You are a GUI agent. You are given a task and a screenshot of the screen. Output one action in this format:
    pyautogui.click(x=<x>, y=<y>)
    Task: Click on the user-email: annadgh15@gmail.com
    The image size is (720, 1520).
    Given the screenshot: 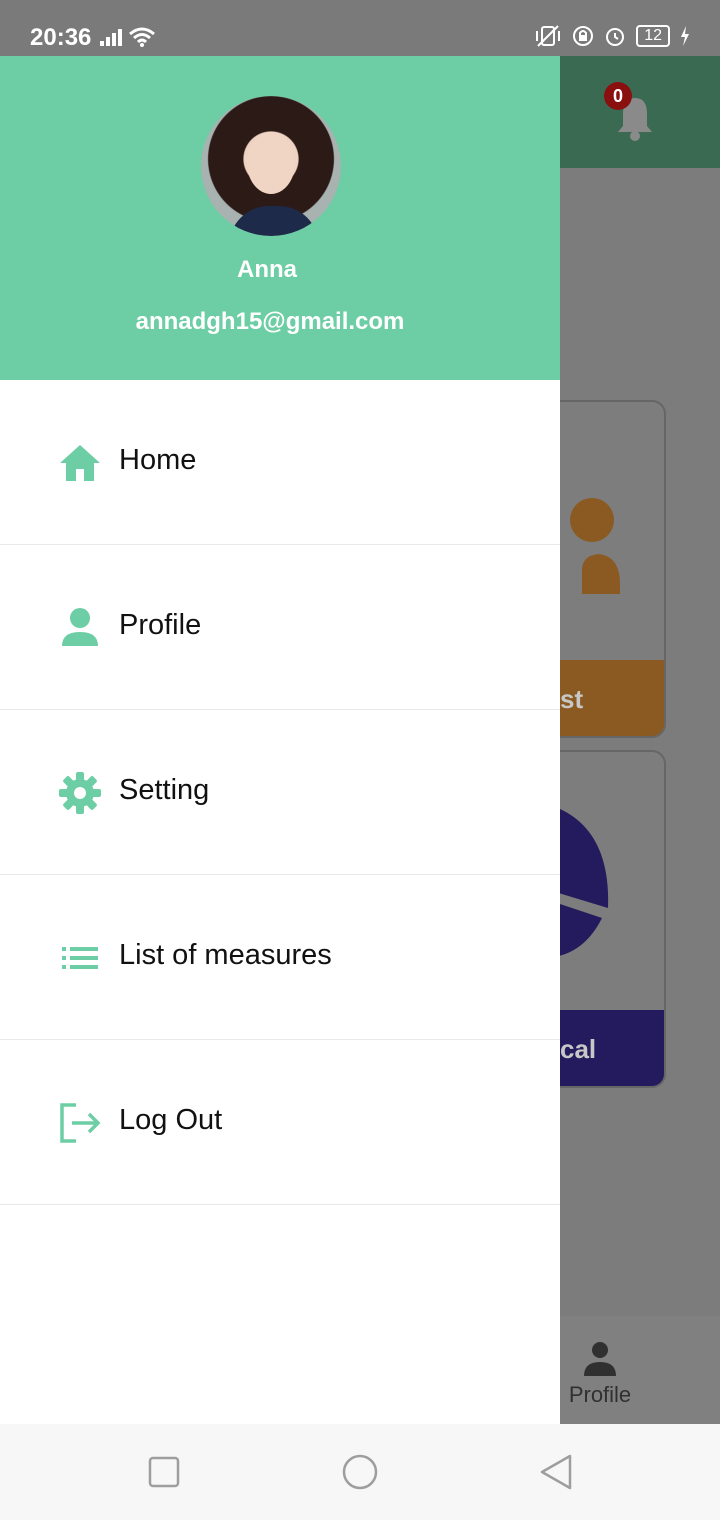 What is the action you would take?
    pyautogui.click(x=270, y=321)
    